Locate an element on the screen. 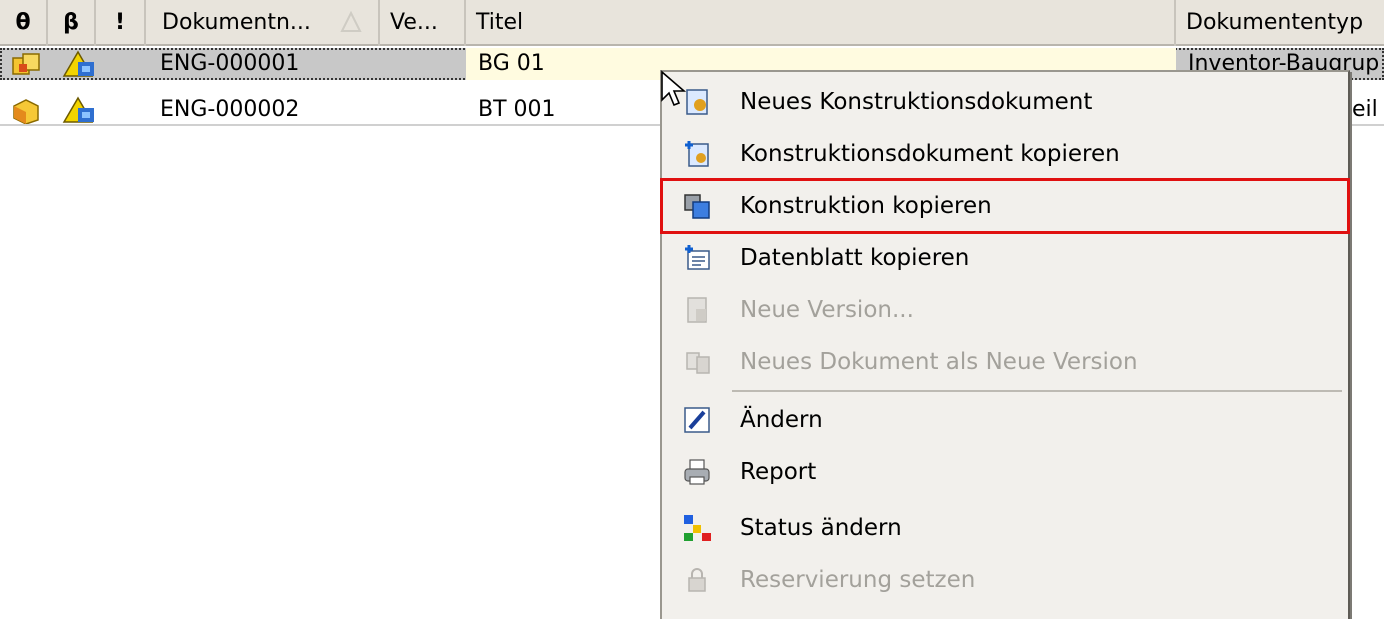  menu-item-label: Reservierung setzen is located at coordinates (858, 580).